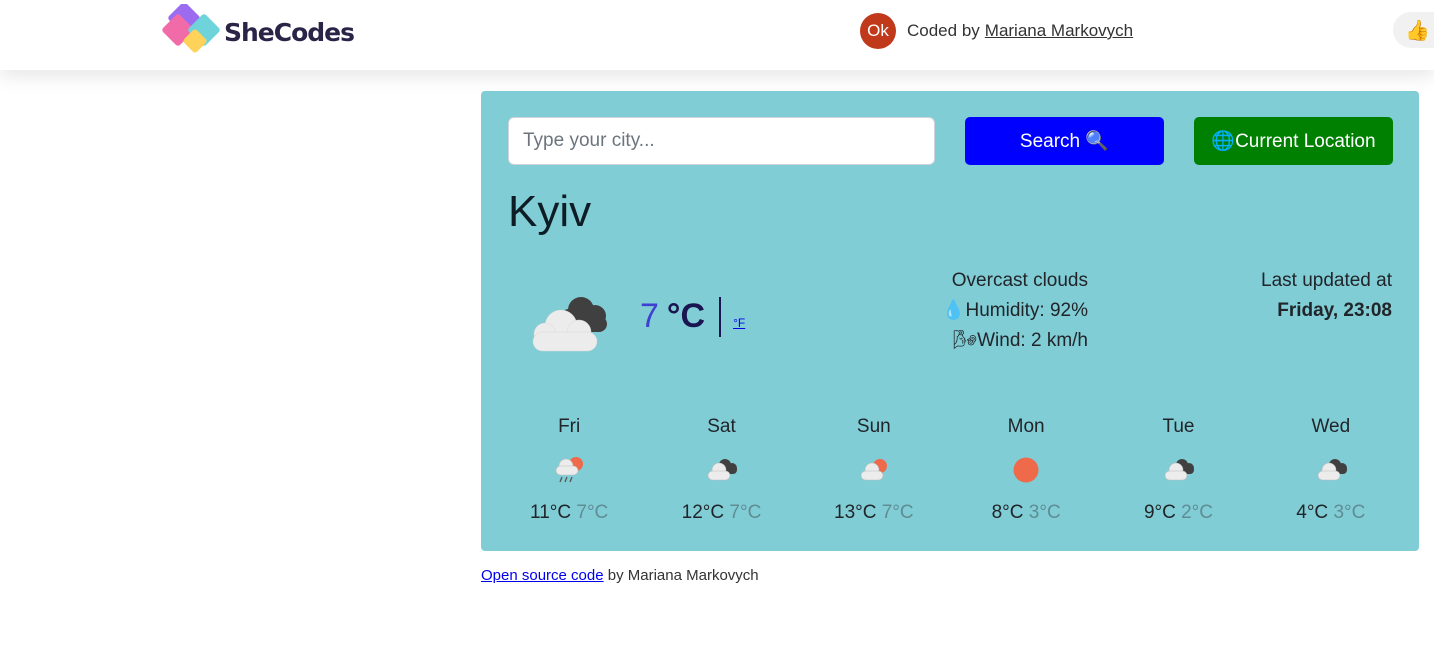  I want to click on search-button: Search 🔍, so click(1064, 141).